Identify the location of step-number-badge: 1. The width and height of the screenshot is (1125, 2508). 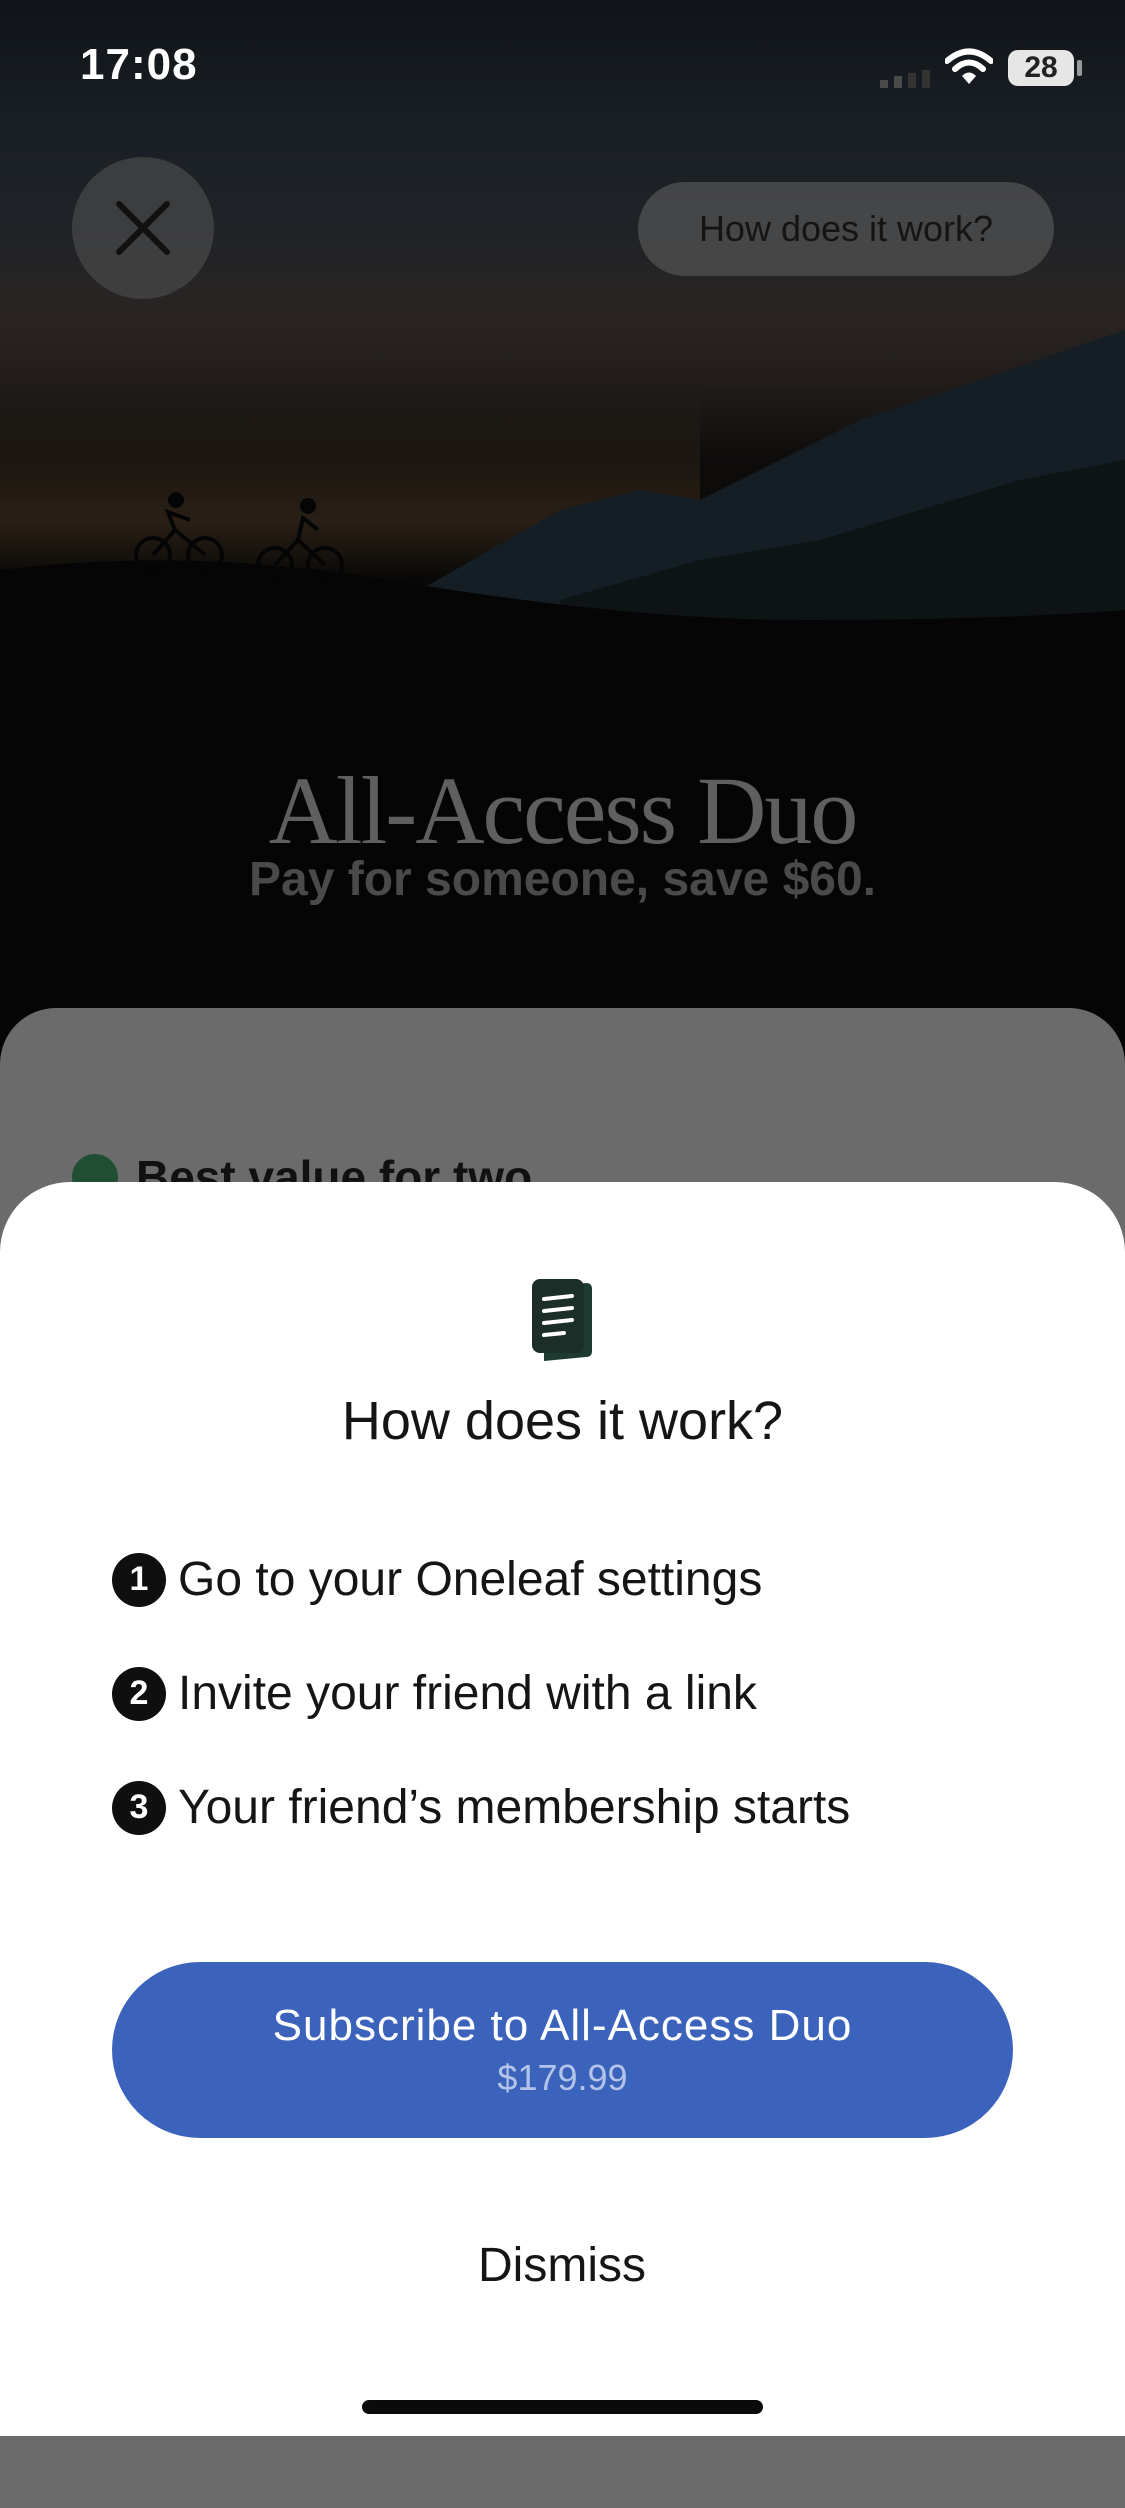
(139, 1579).